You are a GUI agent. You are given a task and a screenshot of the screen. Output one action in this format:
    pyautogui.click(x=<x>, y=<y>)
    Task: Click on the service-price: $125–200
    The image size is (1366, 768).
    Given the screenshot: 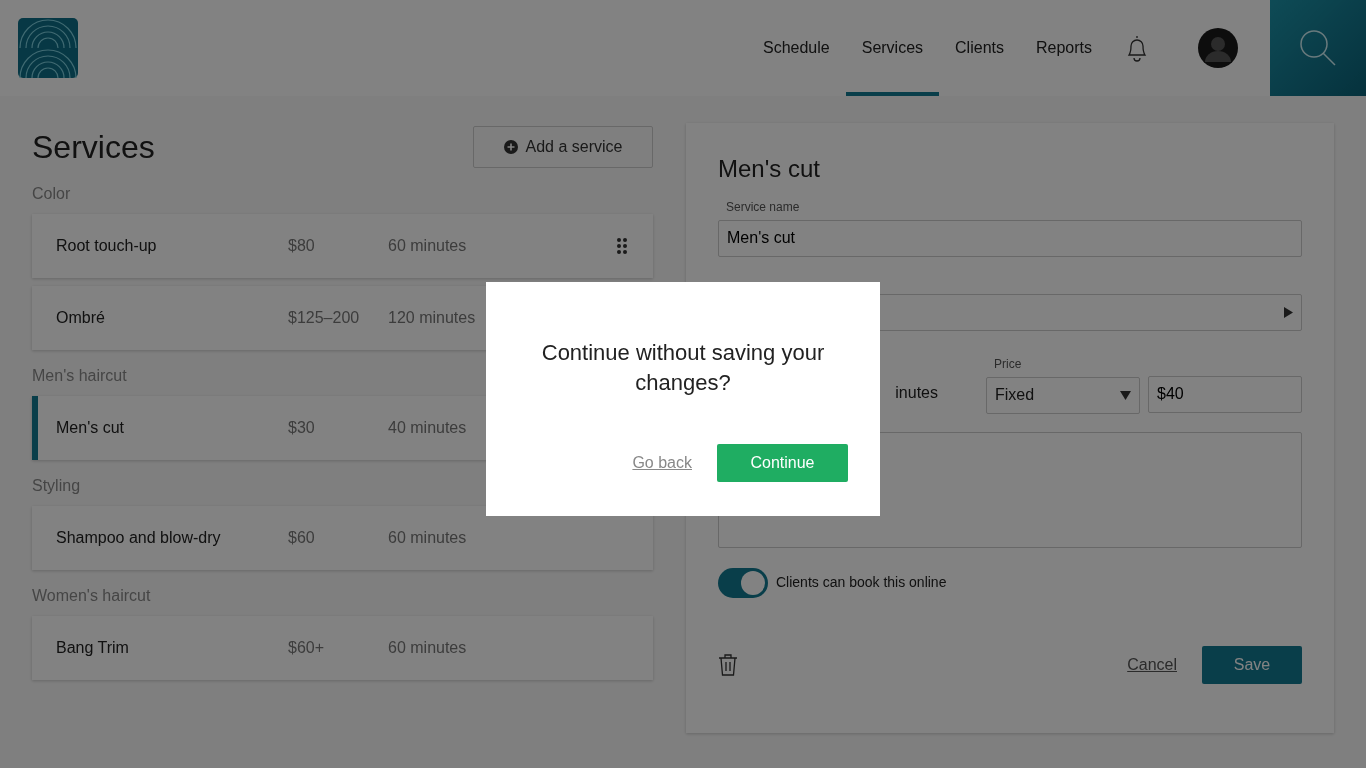 What is the action you would take?
    pyautogui.click(x=324, y=318)
    